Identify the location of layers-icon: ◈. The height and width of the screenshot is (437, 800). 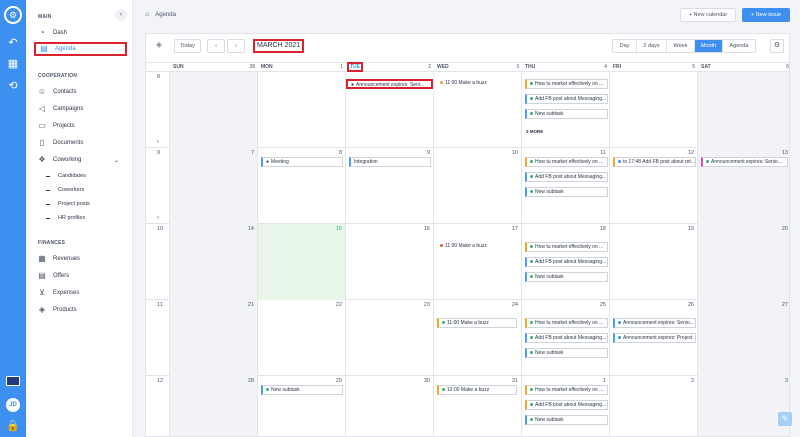
(159, 46).